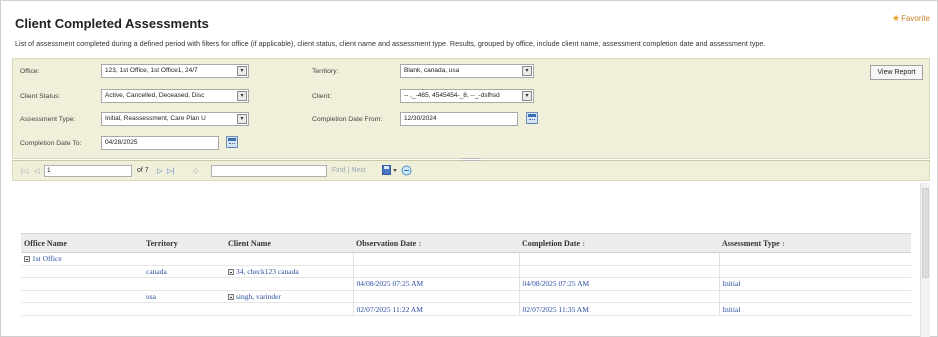  What do you see at coordinates (195, 171) in the screenshot?
I see `refresh-icon: ◇` at bounding box center [195, 171].